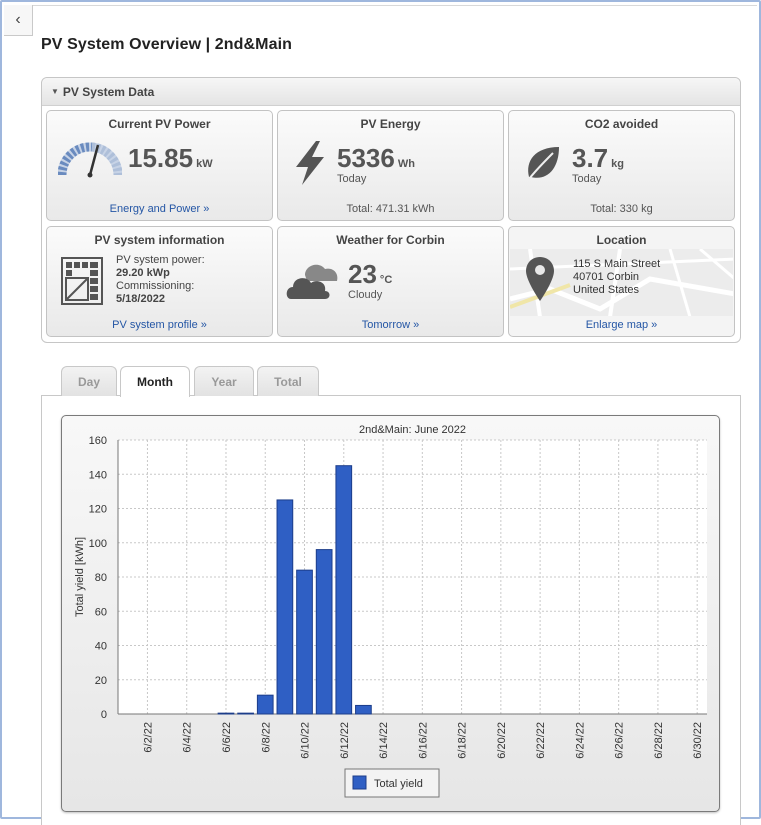 The image size is (761, 825). What do you see at coordinates (90, 160) in the screenshot?
I see `gauge-icon` at bounding box center [90, 160].